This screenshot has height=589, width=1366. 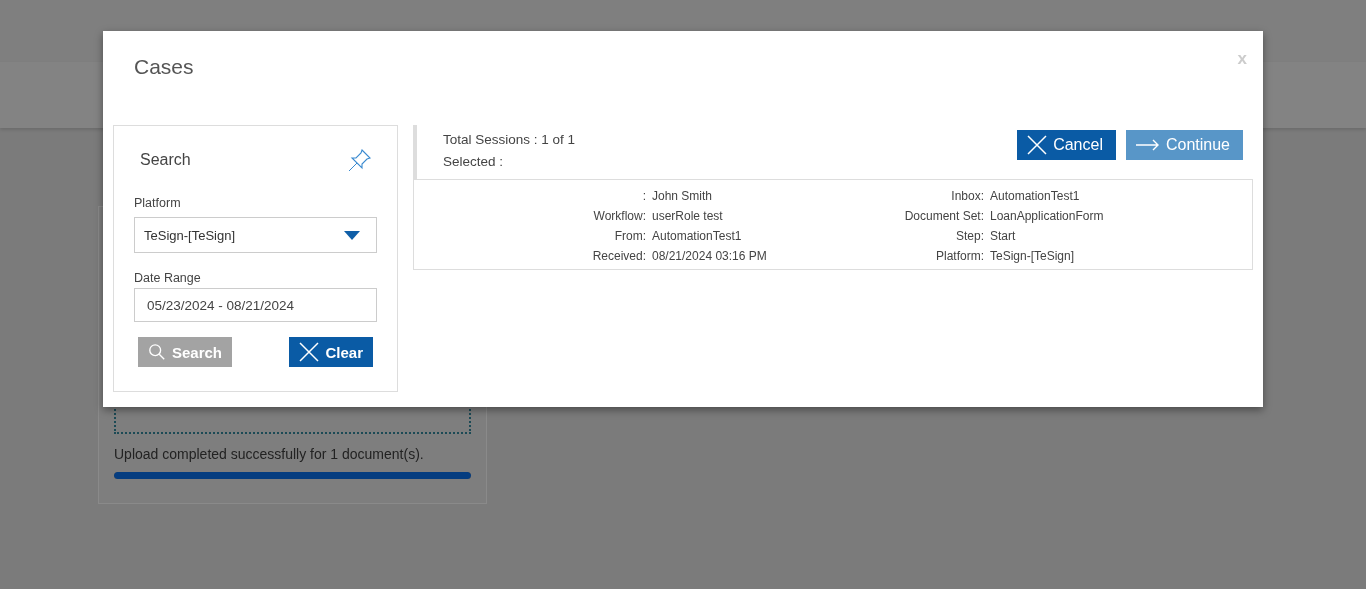 What do you see at coordinates (164, 67) in the screenshot?
I see `window-title: Cases` at bounding box center [164, 67].